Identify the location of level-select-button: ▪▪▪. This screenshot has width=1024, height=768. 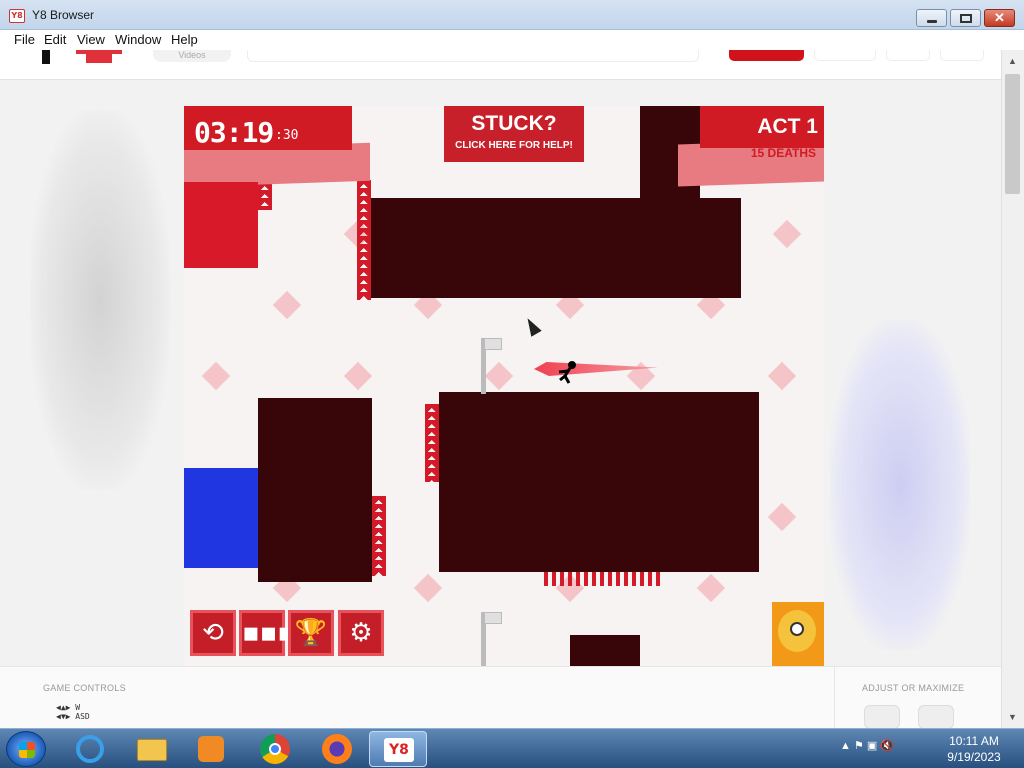
(267, 633).